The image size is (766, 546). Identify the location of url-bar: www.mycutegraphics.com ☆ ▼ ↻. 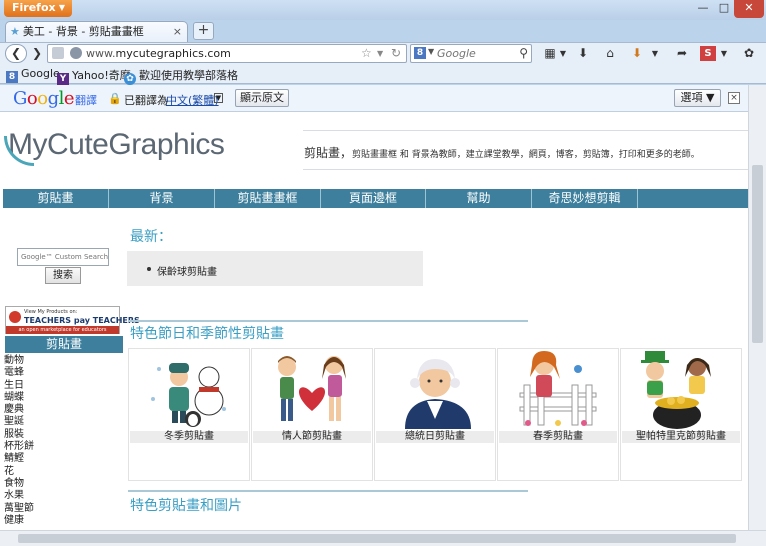
(227, 53).